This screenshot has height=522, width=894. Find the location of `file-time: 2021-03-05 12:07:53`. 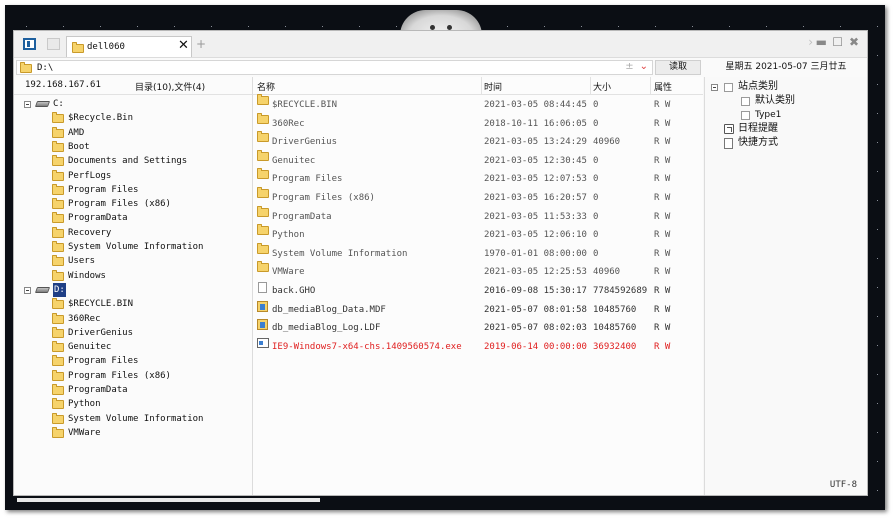

file-time: 2021-03-05 12:07:53 is located at coordinates (535, 179).